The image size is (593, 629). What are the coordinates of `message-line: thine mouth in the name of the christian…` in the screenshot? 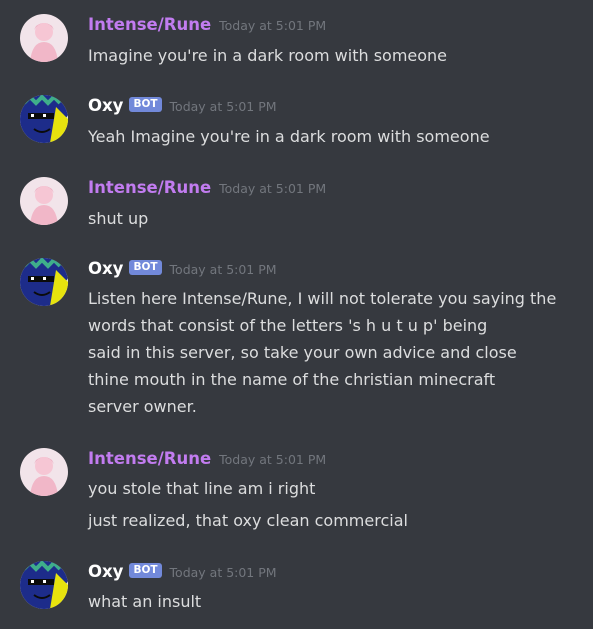 It's located at (292, 379).